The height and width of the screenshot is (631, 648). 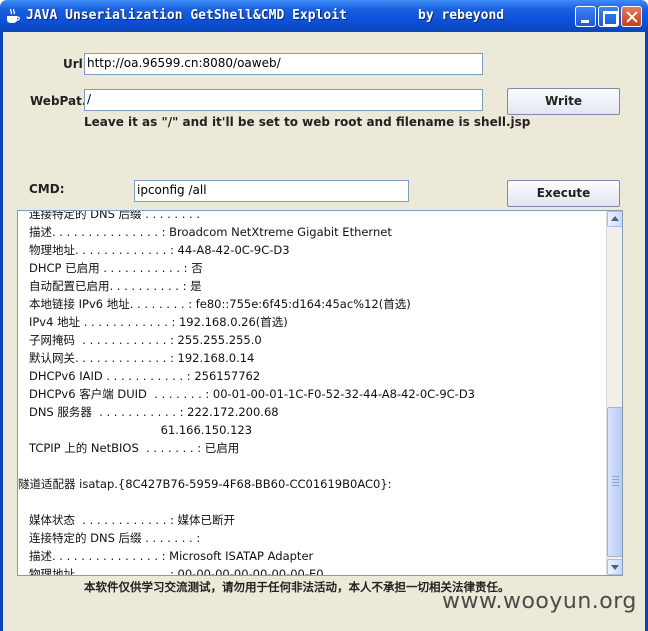 What do you see at coordinates (614, 567) in the screenshot?
I see `scroll-down-button` at bounding box center [614, 567].